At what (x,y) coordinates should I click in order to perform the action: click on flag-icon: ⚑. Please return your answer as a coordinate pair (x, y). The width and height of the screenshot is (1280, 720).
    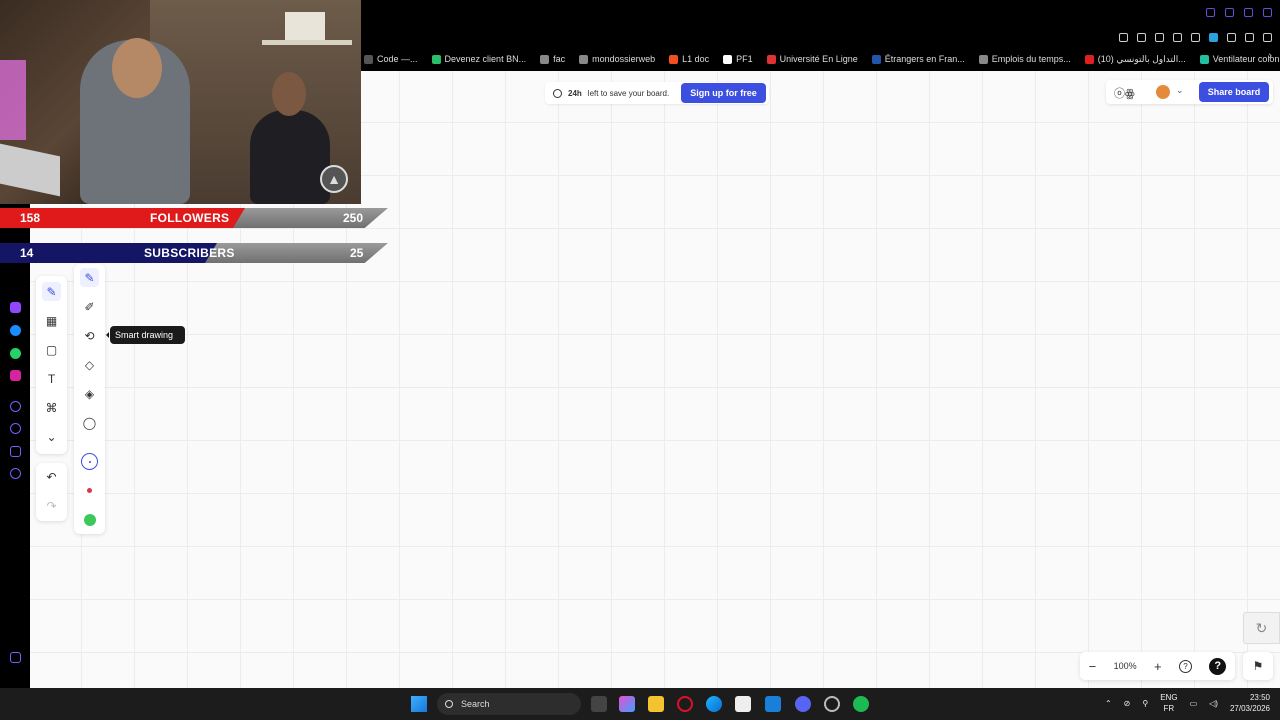
    Looking at the image, I should click on (1258, 666).